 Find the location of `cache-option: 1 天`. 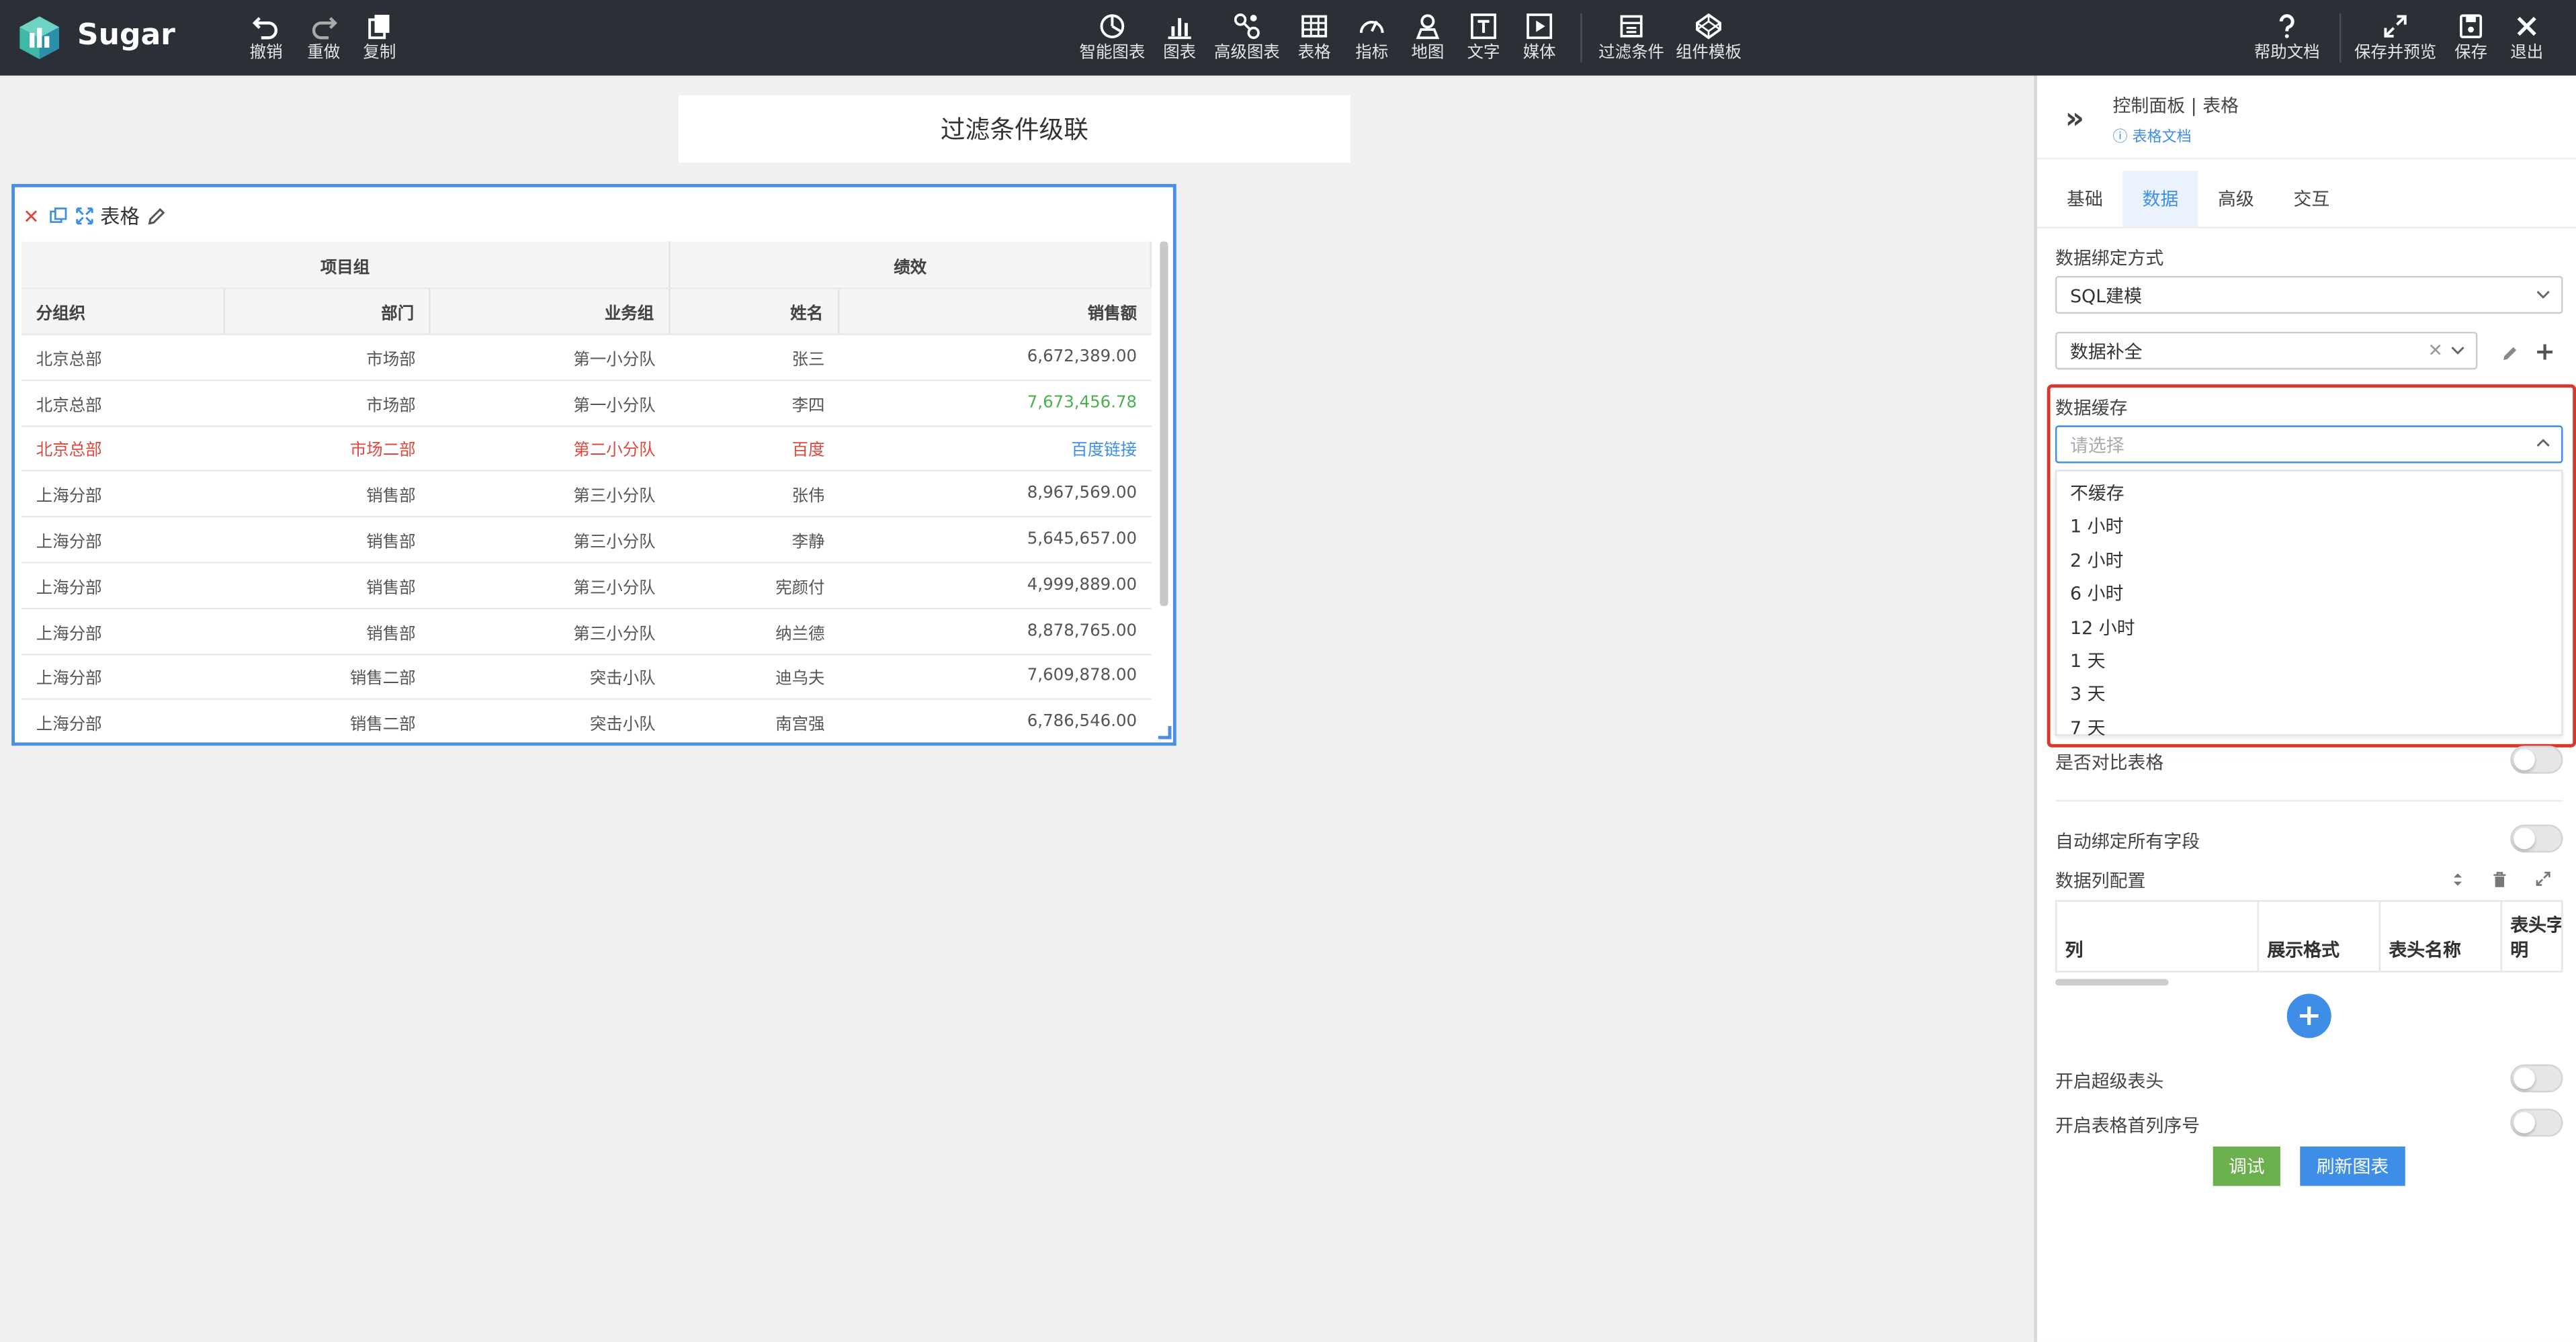

cache-option: 1 天 is located at coordinates (2309, 660).